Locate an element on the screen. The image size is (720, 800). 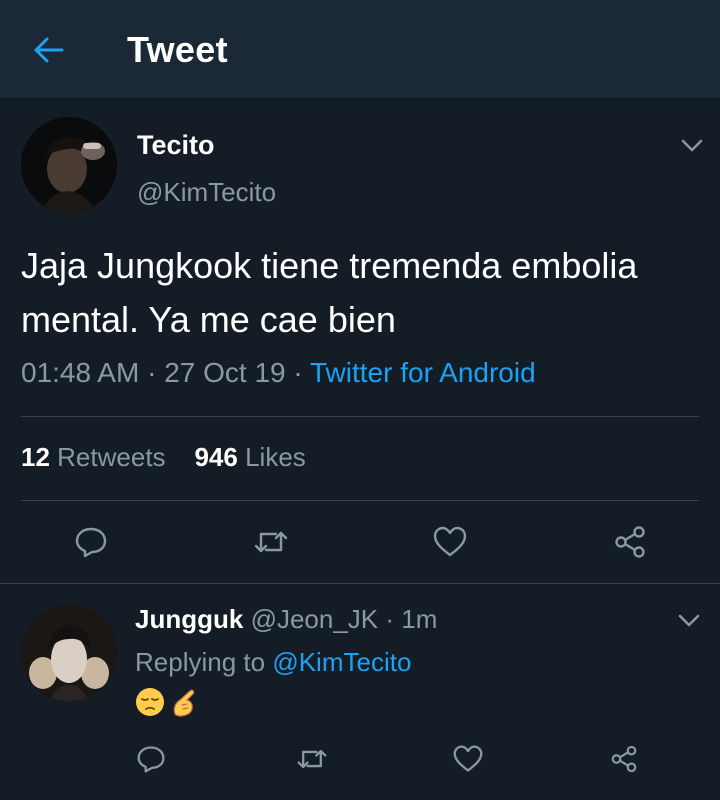
author-name: Jungguk is located at coordinates (189, 619).